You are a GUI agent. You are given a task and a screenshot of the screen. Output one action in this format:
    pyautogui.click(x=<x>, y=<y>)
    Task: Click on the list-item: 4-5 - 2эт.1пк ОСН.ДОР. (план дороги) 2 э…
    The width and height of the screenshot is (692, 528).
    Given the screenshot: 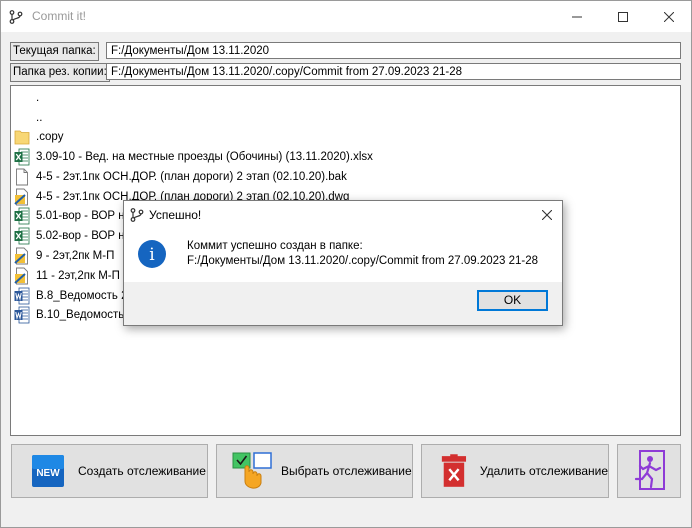 What is the action you would take?
    pyautogui.click(x=180, y=177)
    